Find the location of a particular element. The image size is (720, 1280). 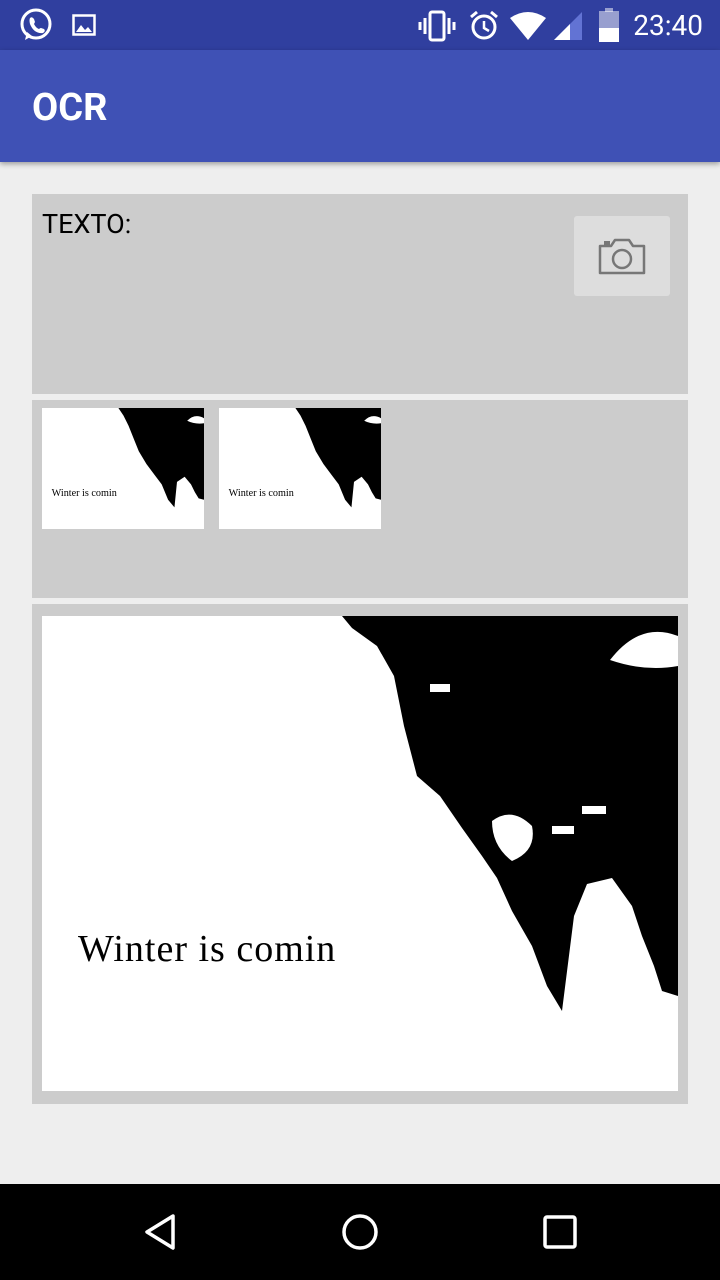

signal-icon is located at coordinates (568, 26).